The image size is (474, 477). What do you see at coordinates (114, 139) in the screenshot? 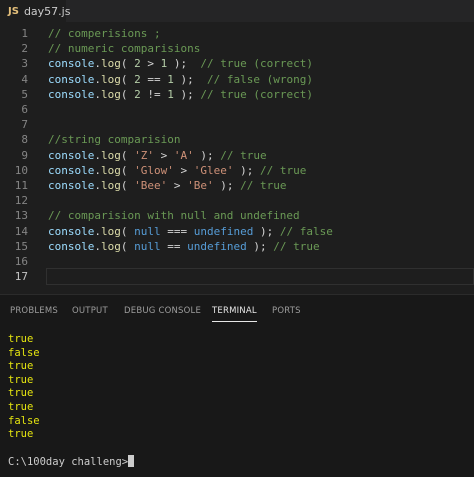
I see `code-text: //string comparision` at bounding box center [114, 139].